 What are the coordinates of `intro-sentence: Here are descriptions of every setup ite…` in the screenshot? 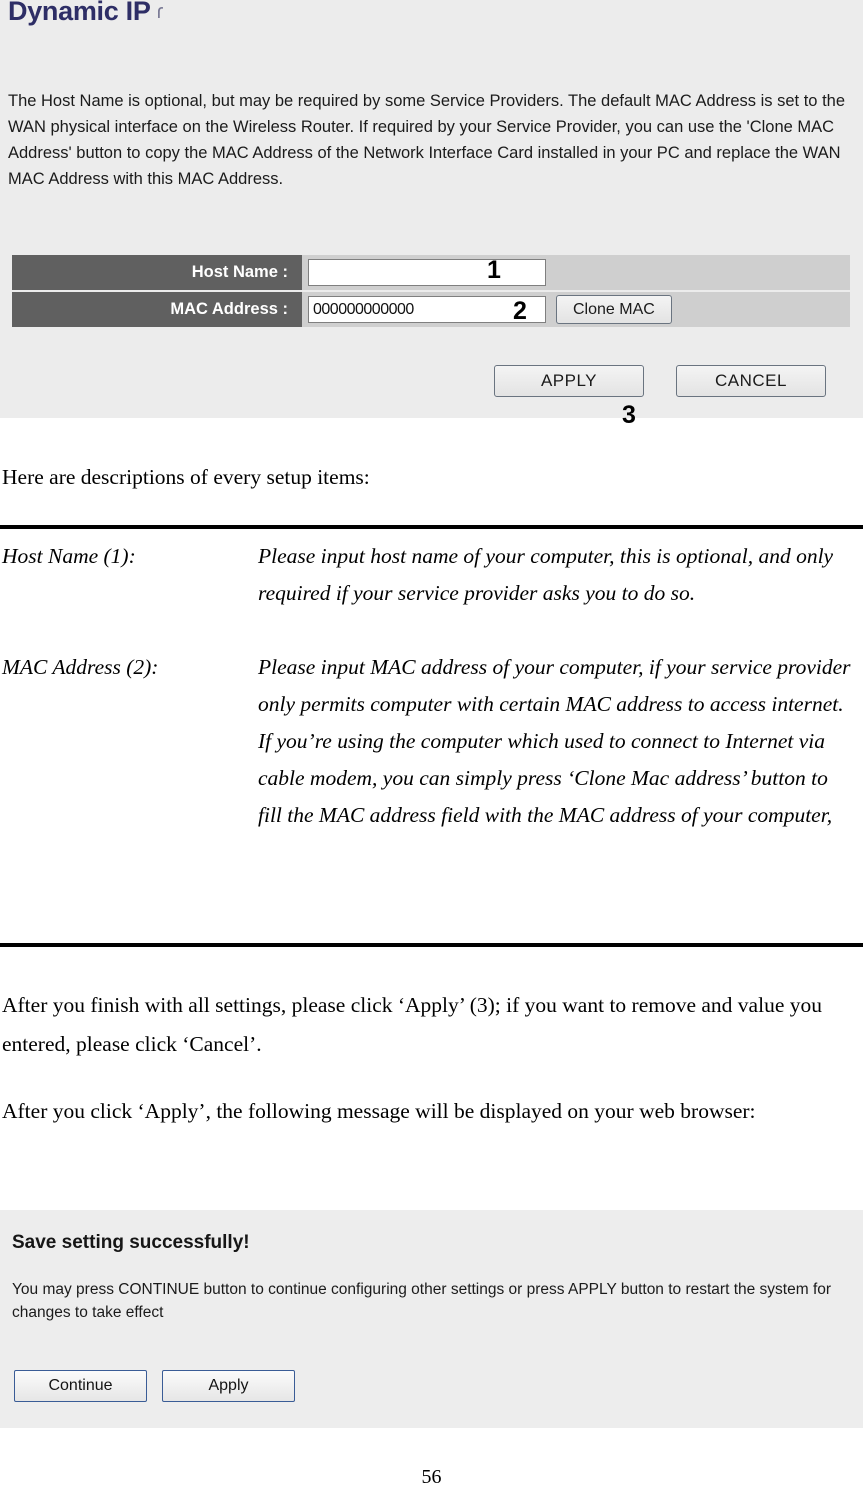 It's located at (186, 477).